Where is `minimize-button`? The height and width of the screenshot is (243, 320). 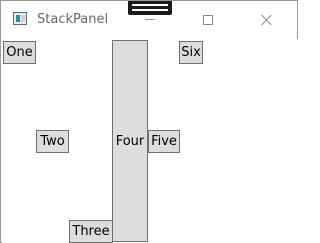
minimize-button is located at coordinates (150, 19).